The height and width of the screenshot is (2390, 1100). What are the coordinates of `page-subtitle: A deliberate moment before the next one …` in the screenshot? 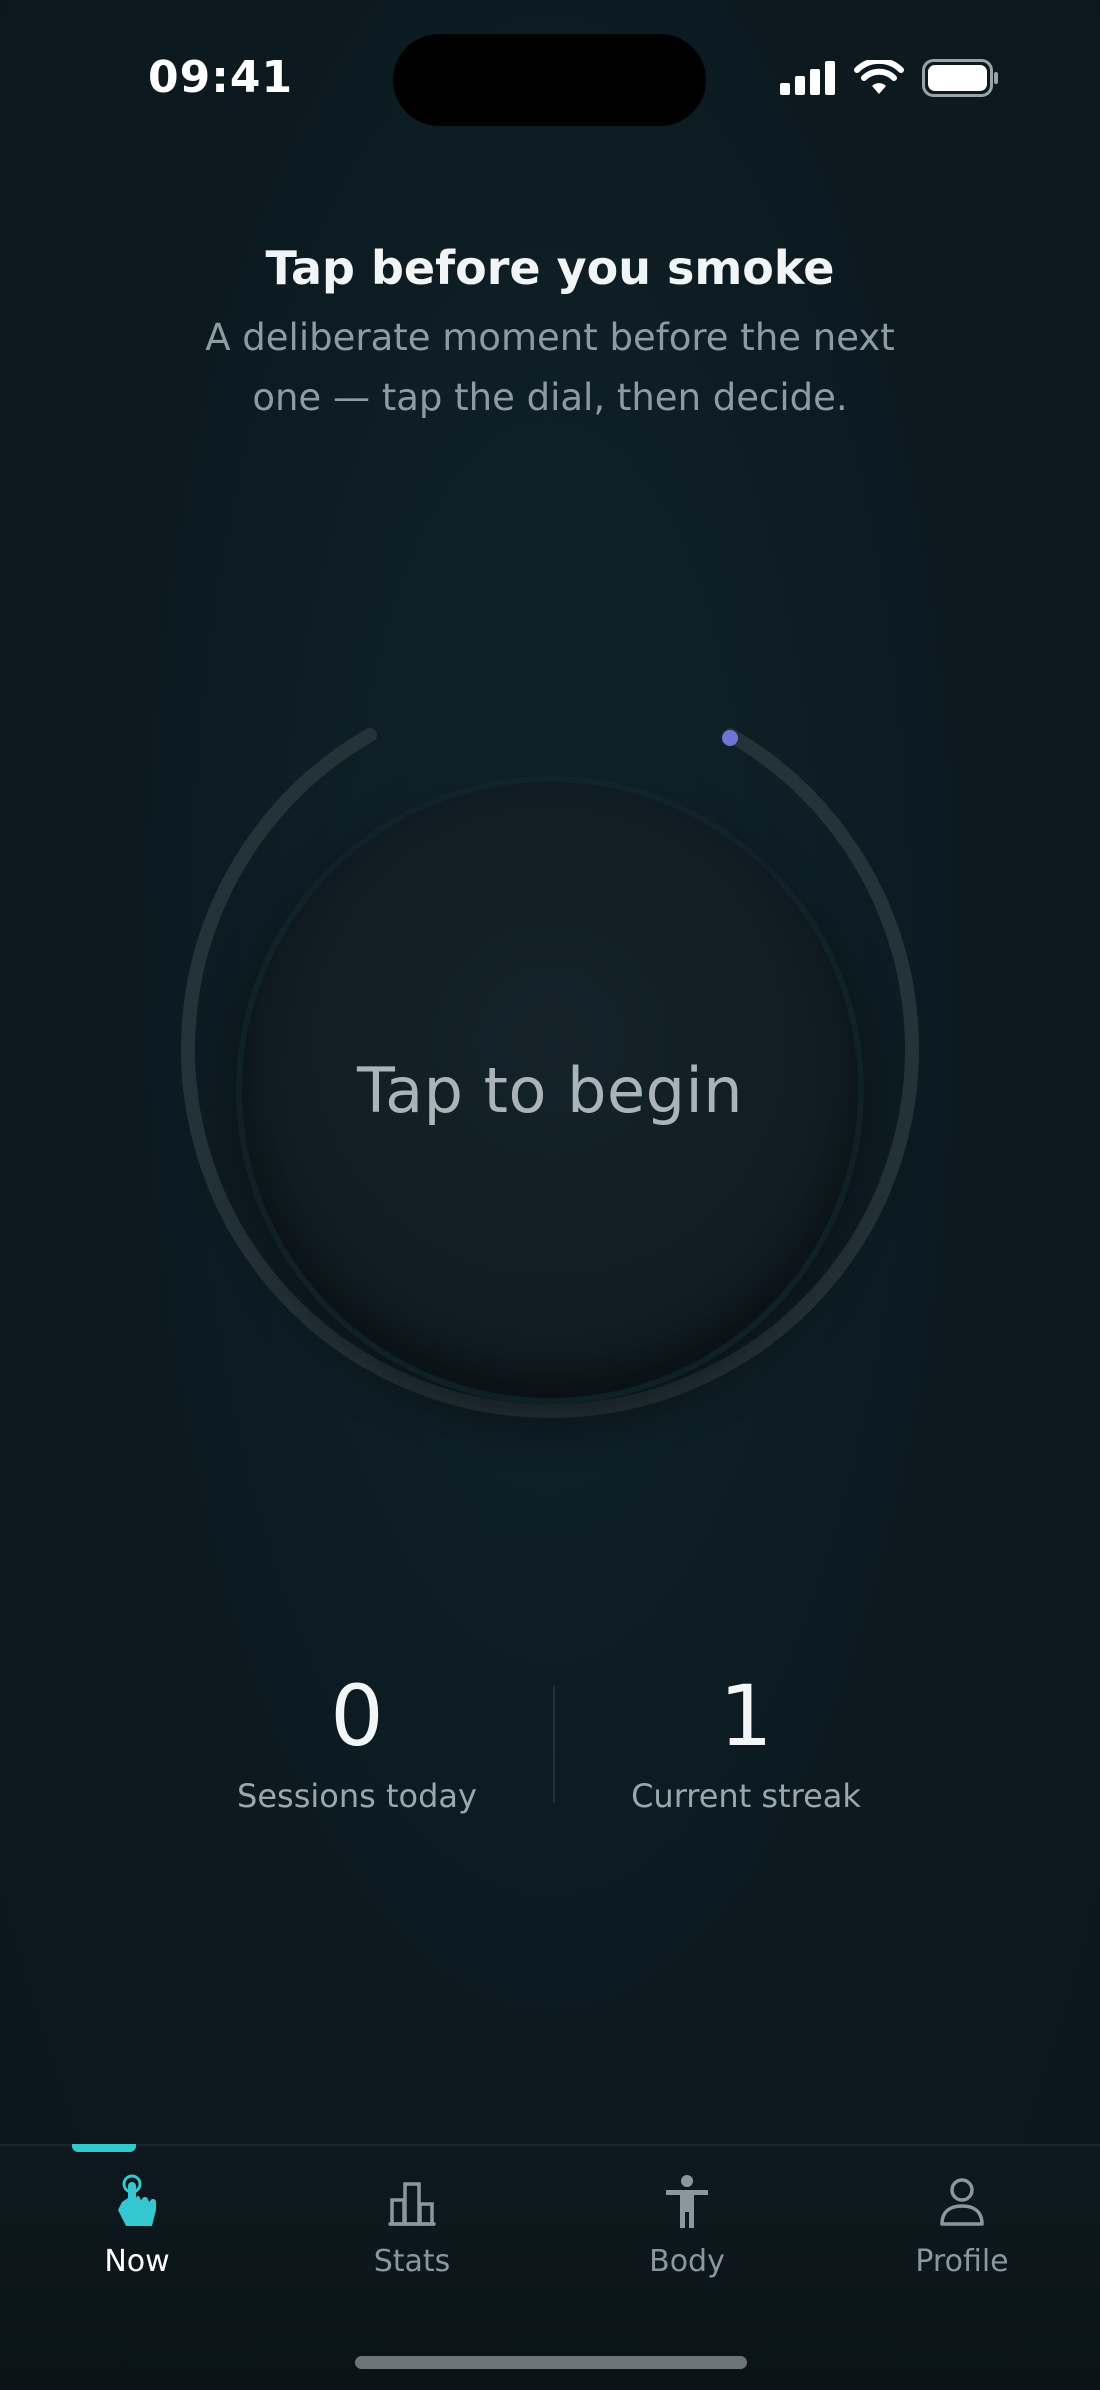 It's located at (550, 367).